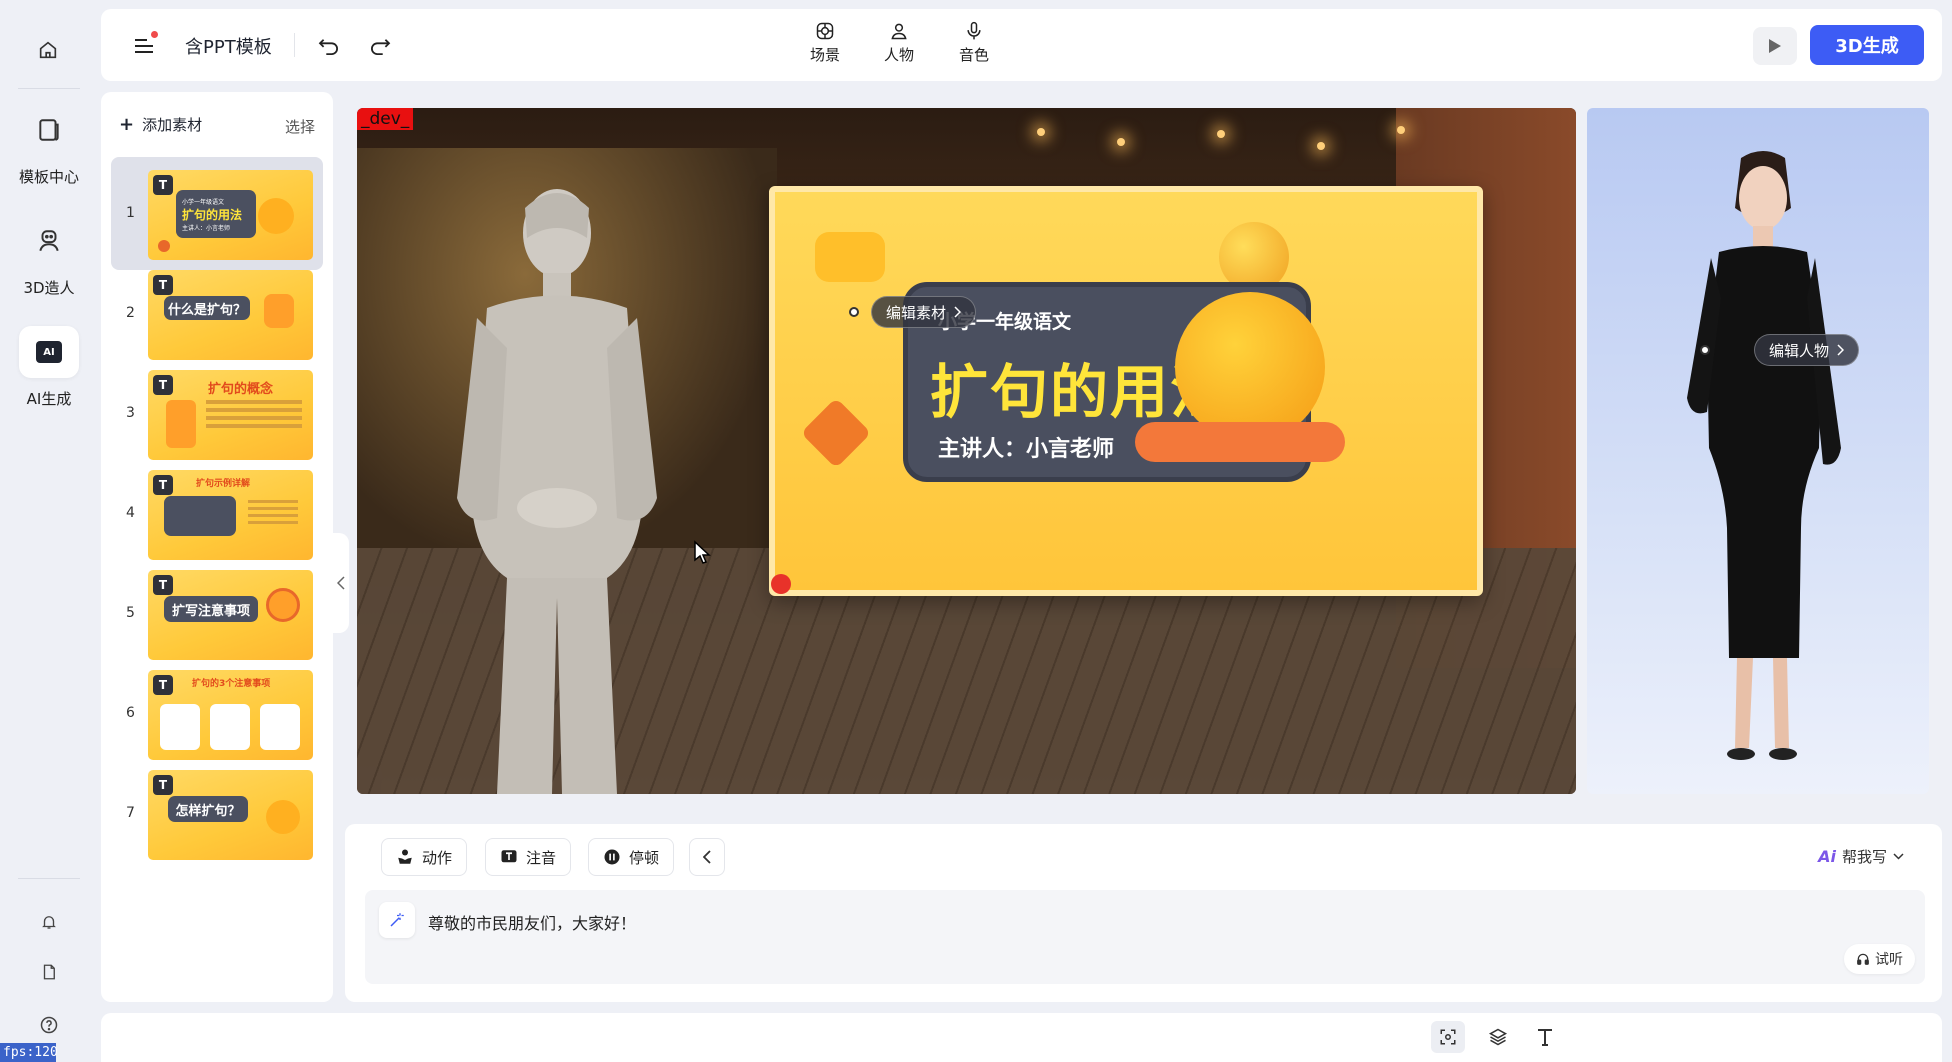 This screenshot has height=1062, width=1952. I want to click on script-text-area: 尊敬的市民朋友们，大家好！ 试听, so click(1145, 937).